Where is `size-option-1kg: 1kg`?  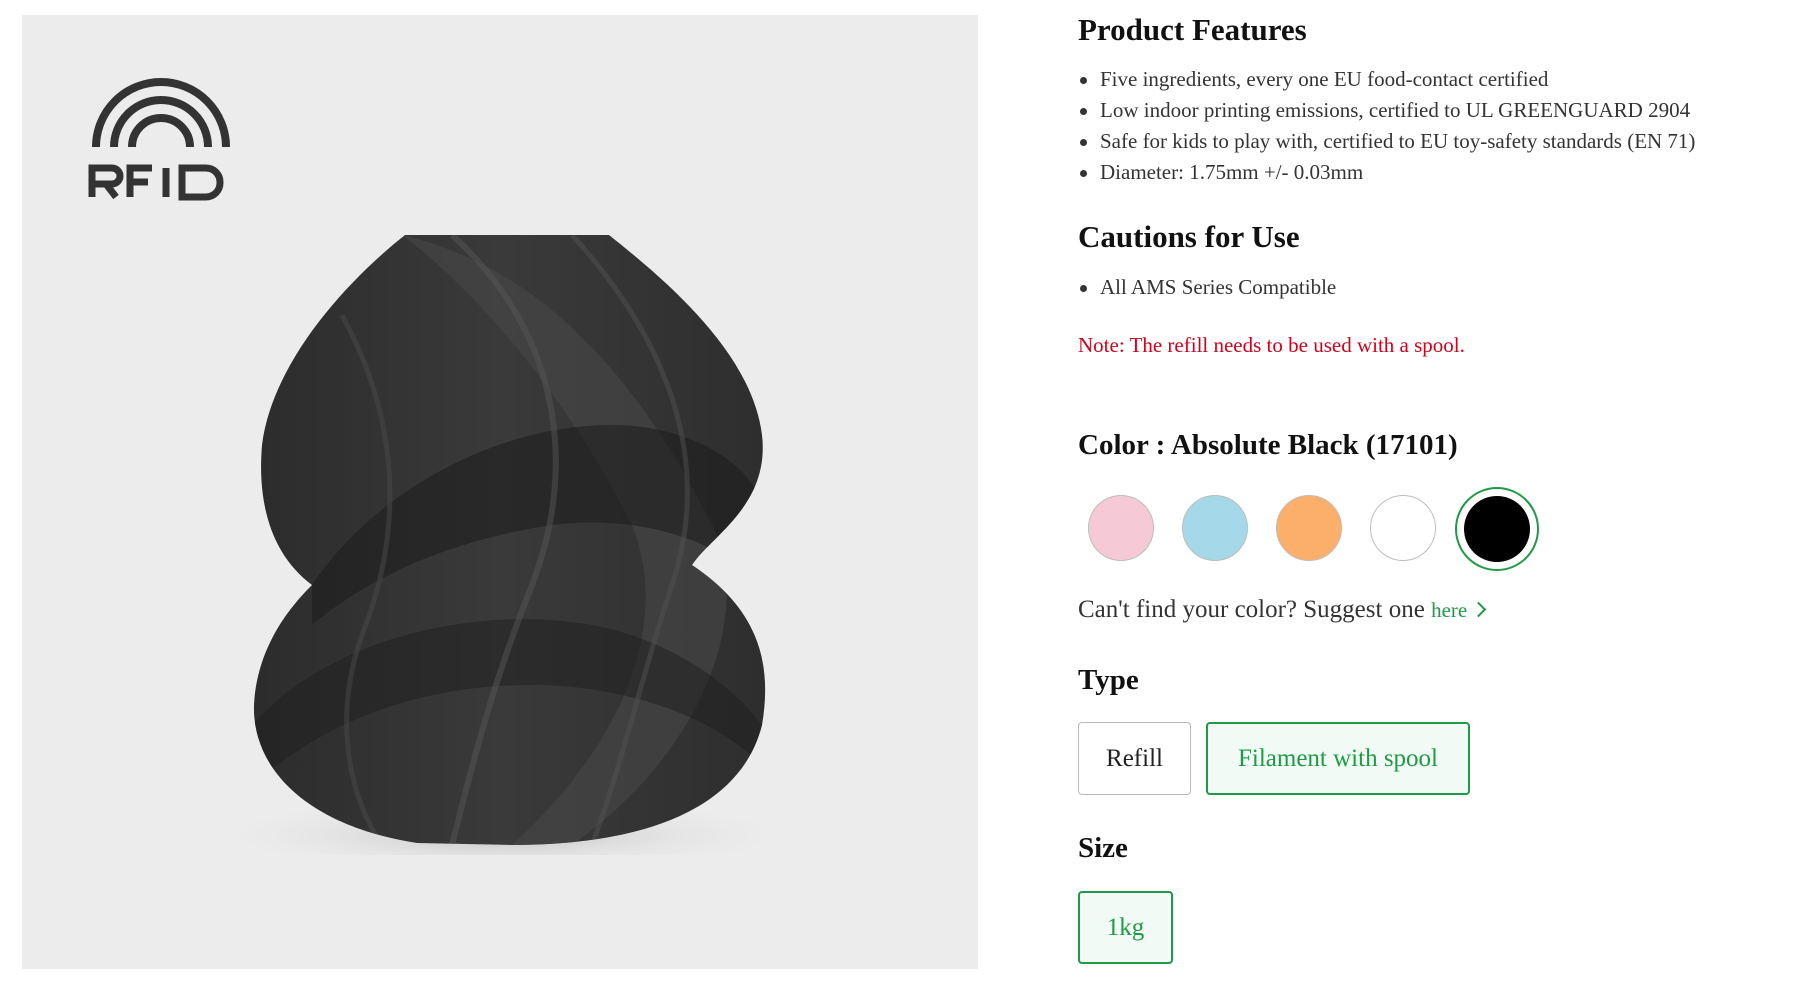
size-option-1kg: 1kg is located at coordinates (1125, 927).